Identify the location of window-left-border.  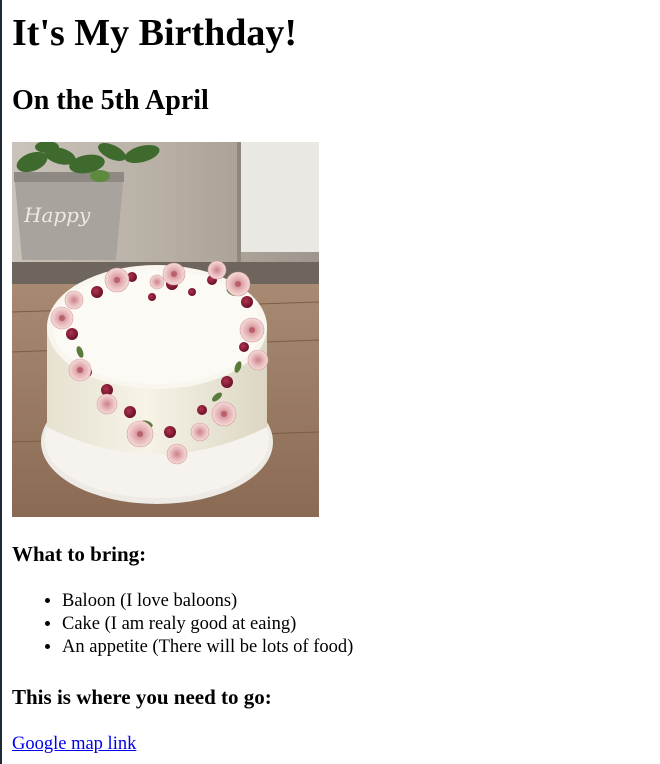
(1, 382).